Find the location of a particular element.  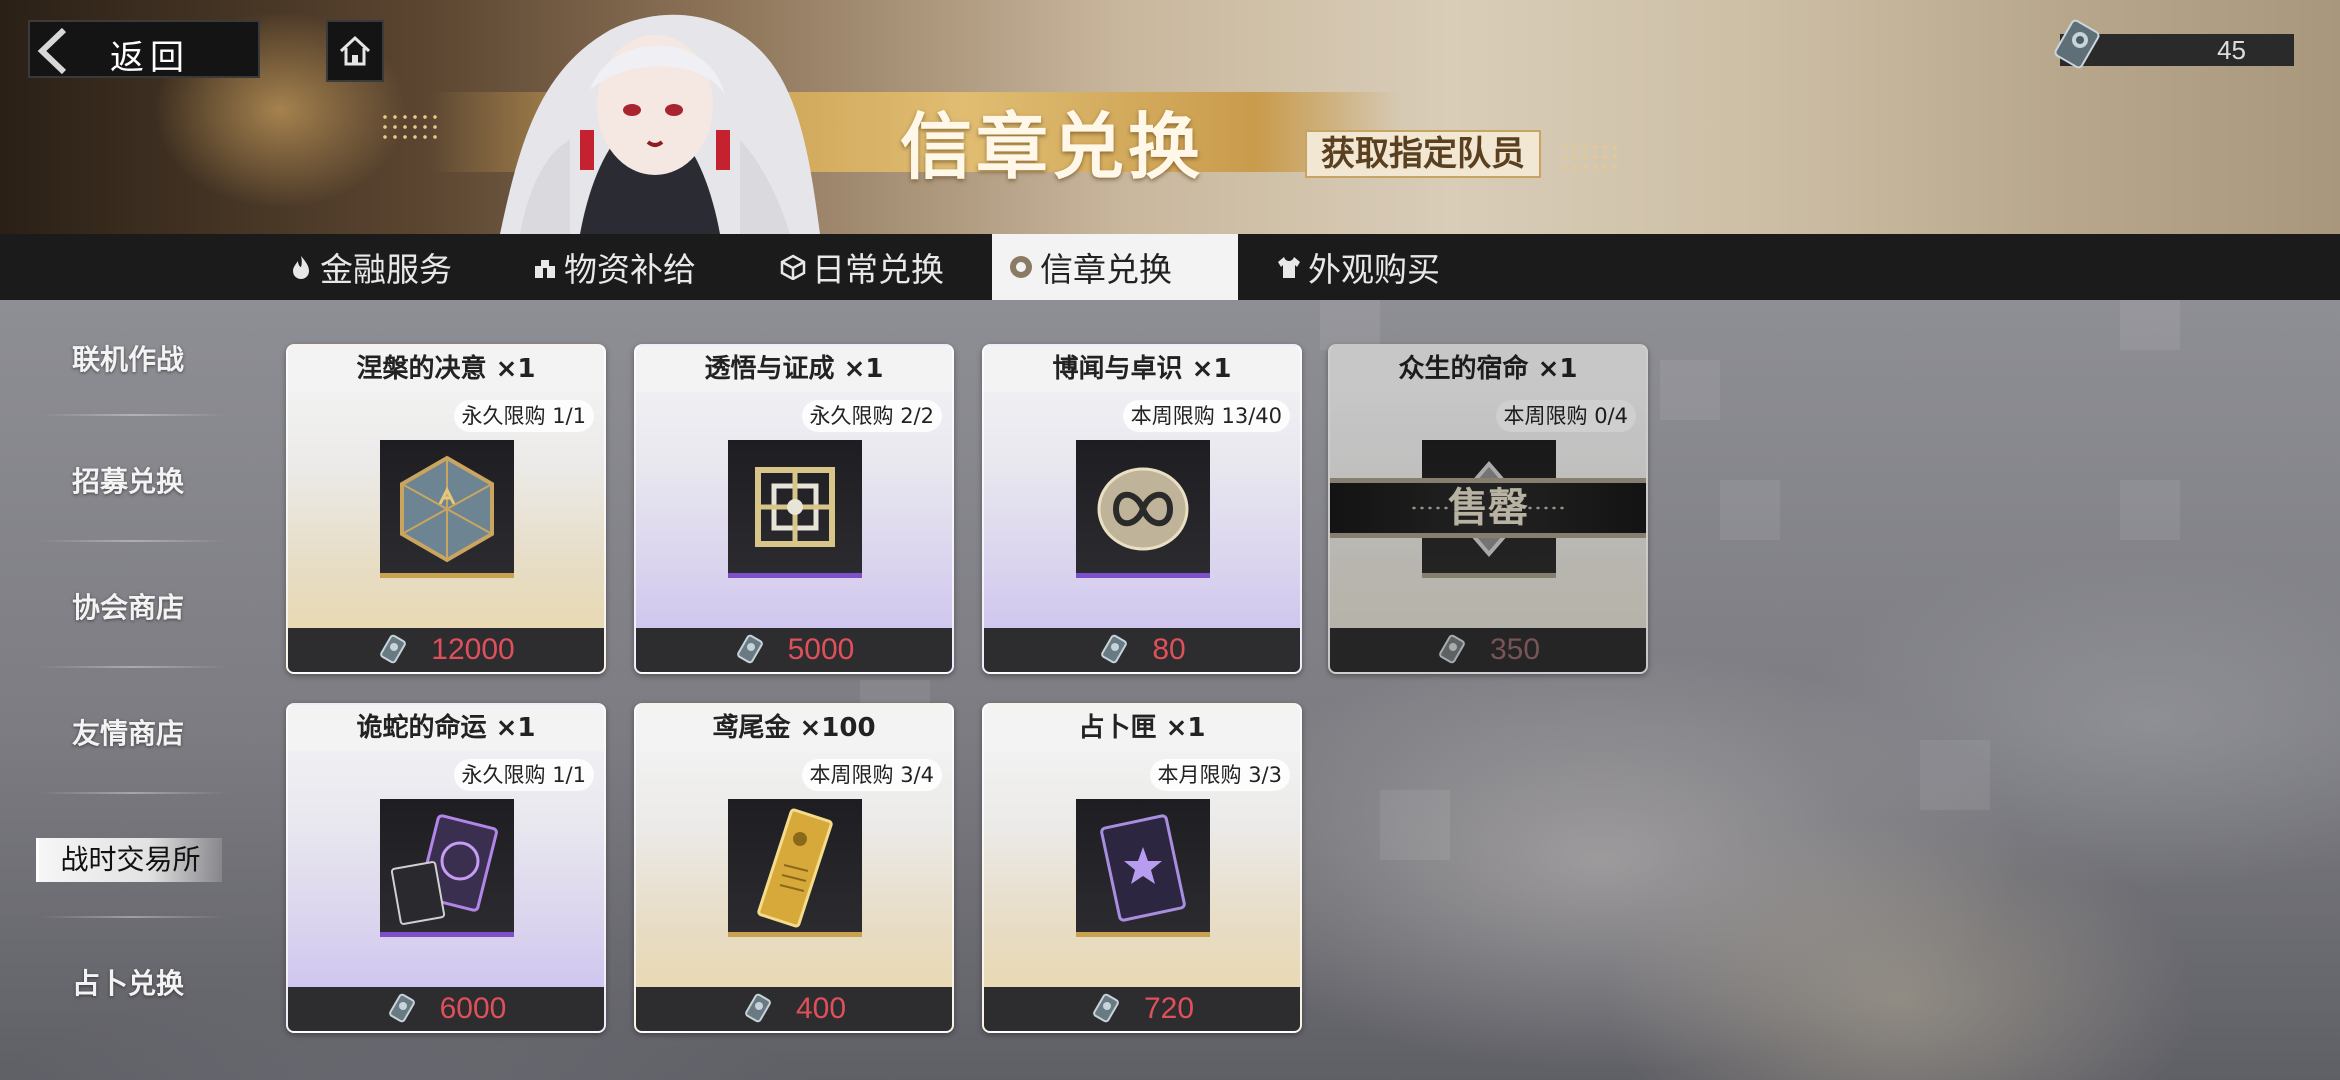

back-label: 返回 is located at coordinates (150, 58).